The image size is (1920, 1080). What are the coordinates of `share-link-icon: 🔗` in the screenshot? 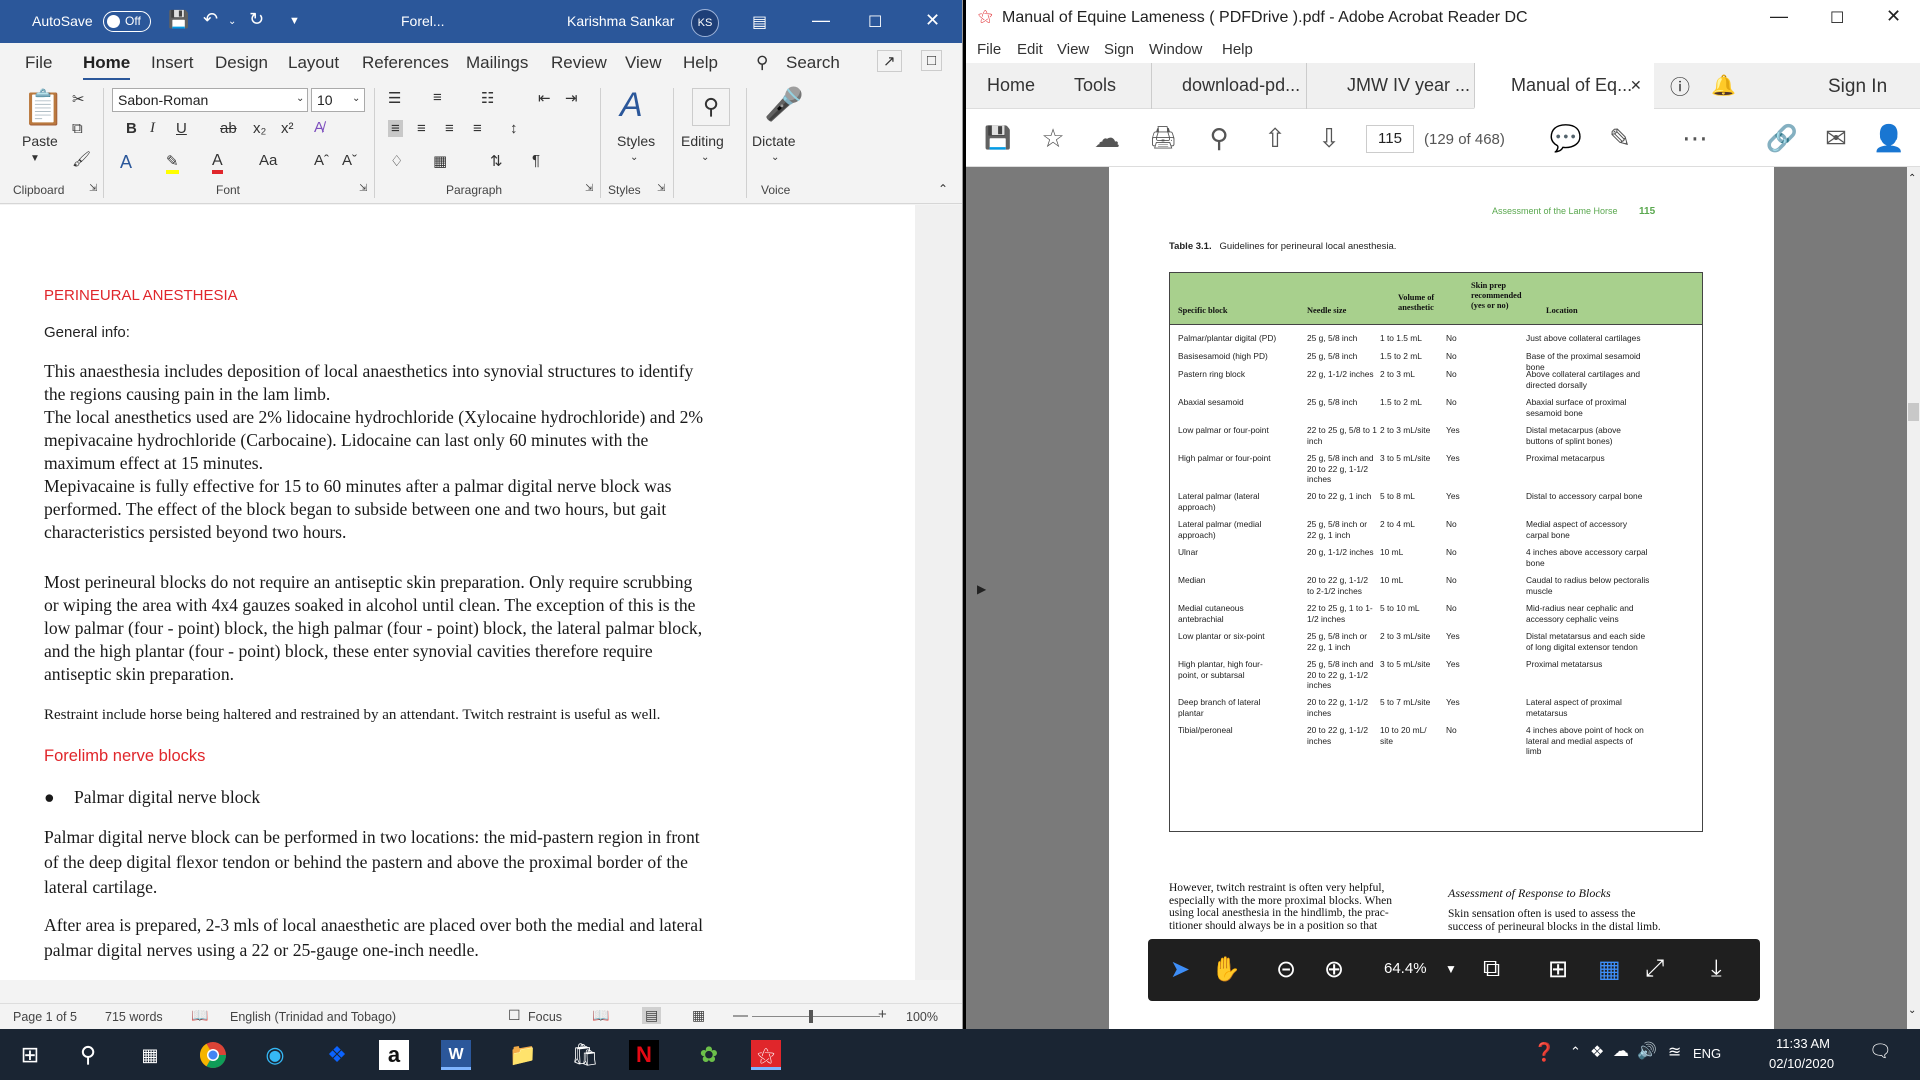 It's located at (1782, 138).